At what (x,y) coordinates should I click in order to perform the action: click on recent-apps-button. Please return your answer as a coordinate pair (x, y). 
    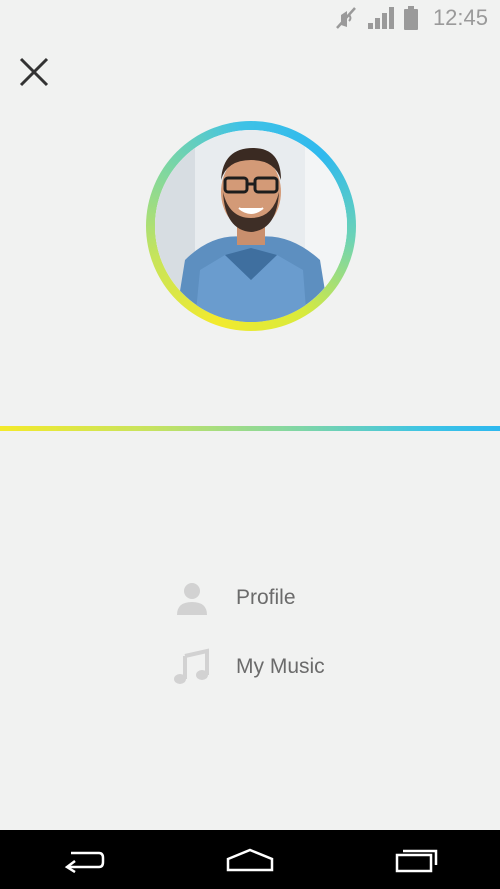
    Looking at the image, I should click on (417, 860).